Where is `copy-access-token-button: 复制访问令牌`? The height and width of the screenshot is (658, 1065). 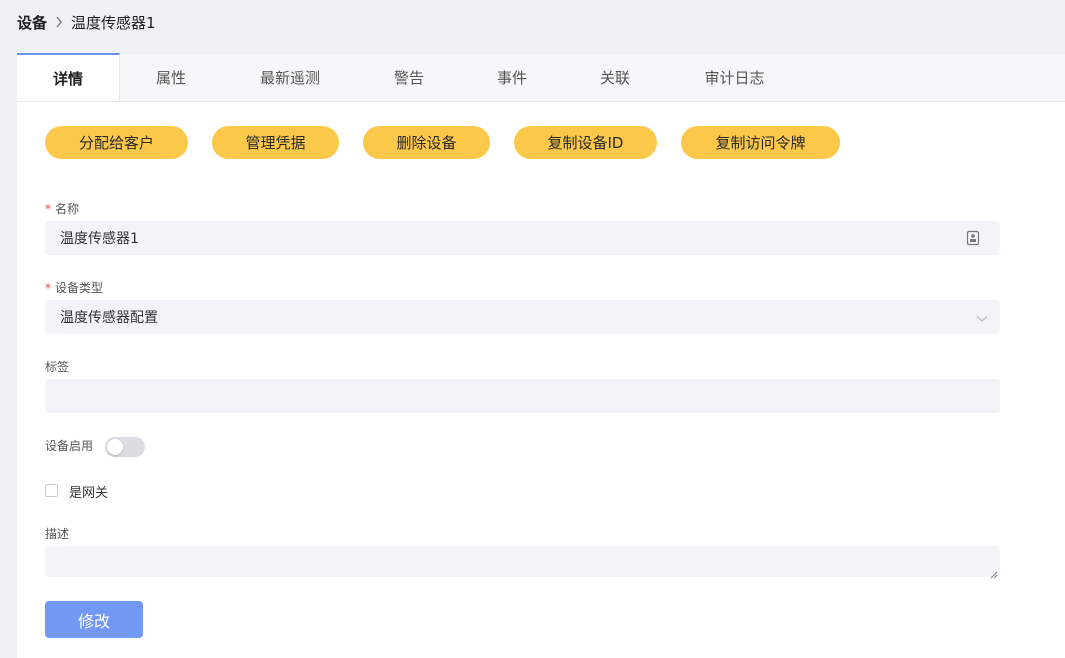
copy-access-token-button: 复制访问令牌 is located at coordinates (760, 142).